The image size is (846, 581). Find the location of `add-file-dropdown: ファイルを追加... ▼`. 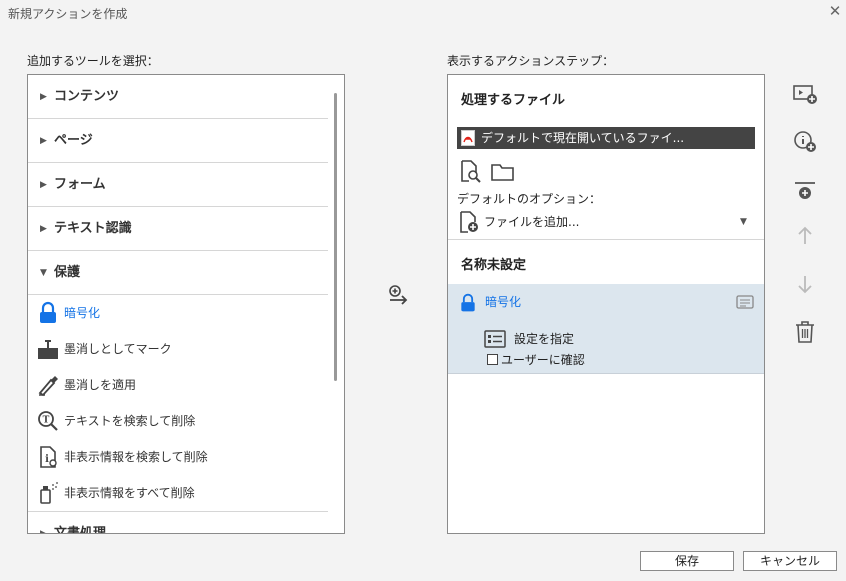

add-file-dropdown: ファイルを追加... ▼ is located at coordinates (619, 222).